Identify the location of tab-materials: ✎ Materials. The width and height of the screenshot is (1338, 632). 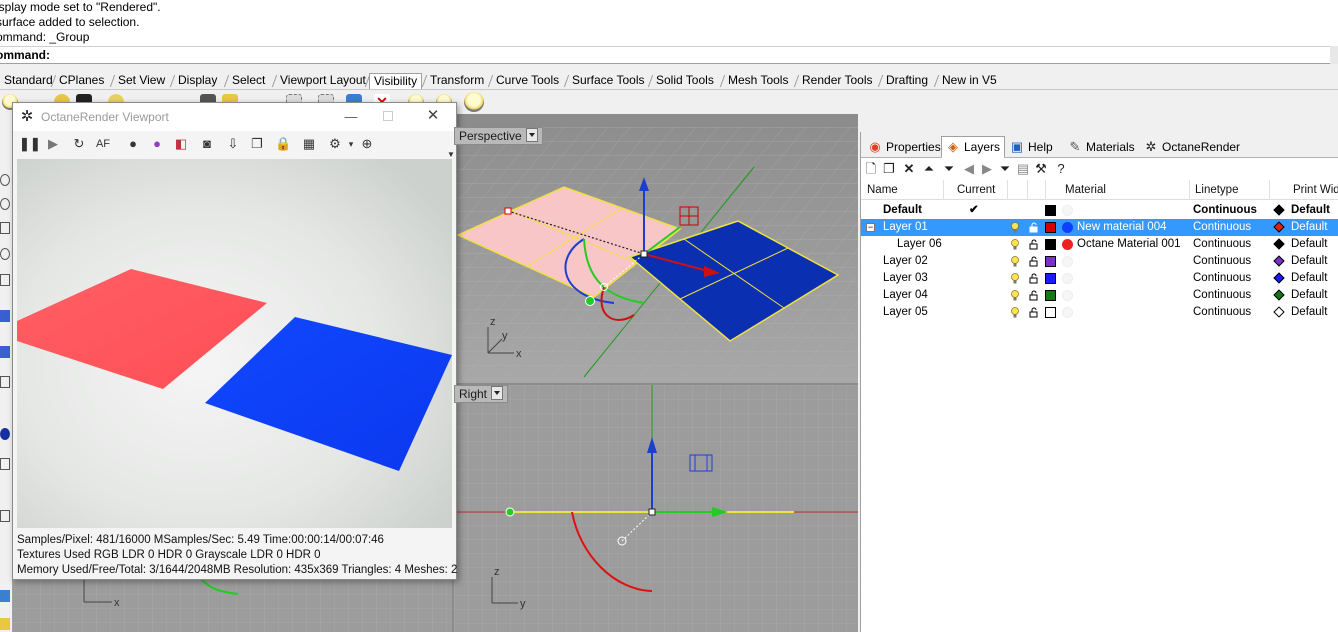
(1101, 147).